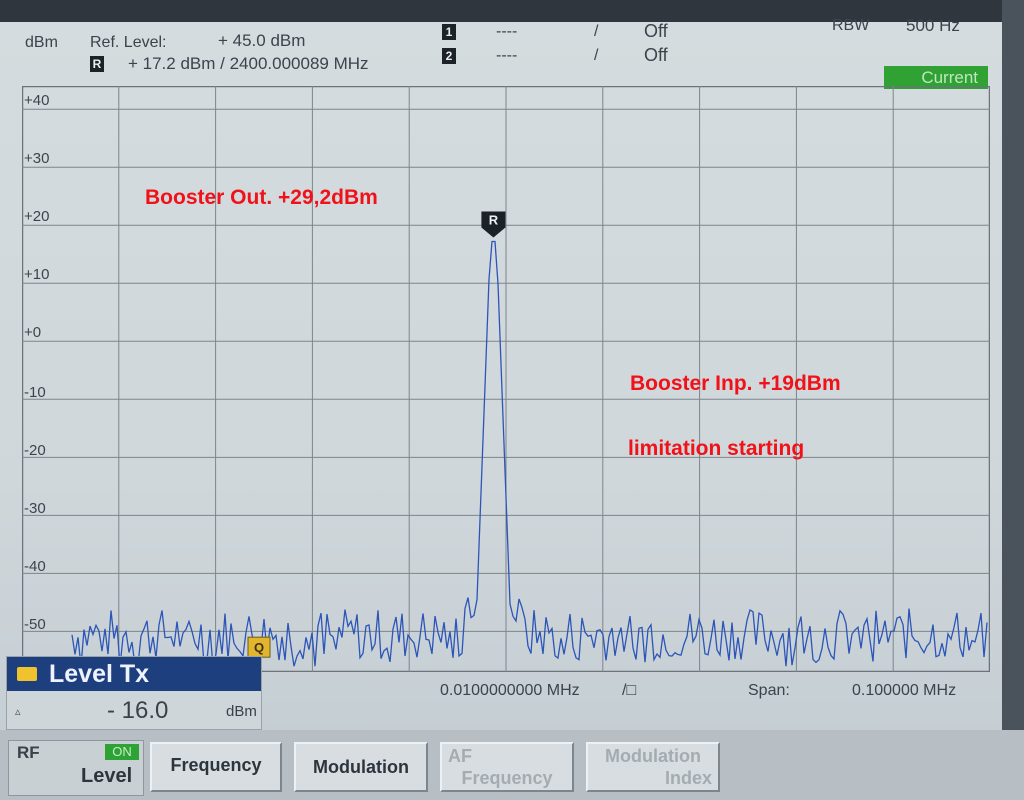 The image size is (1024, 800). Describe the element at coordinates (18, 712) in the screenshot. I see `triangle-icon: ▵` at that location.